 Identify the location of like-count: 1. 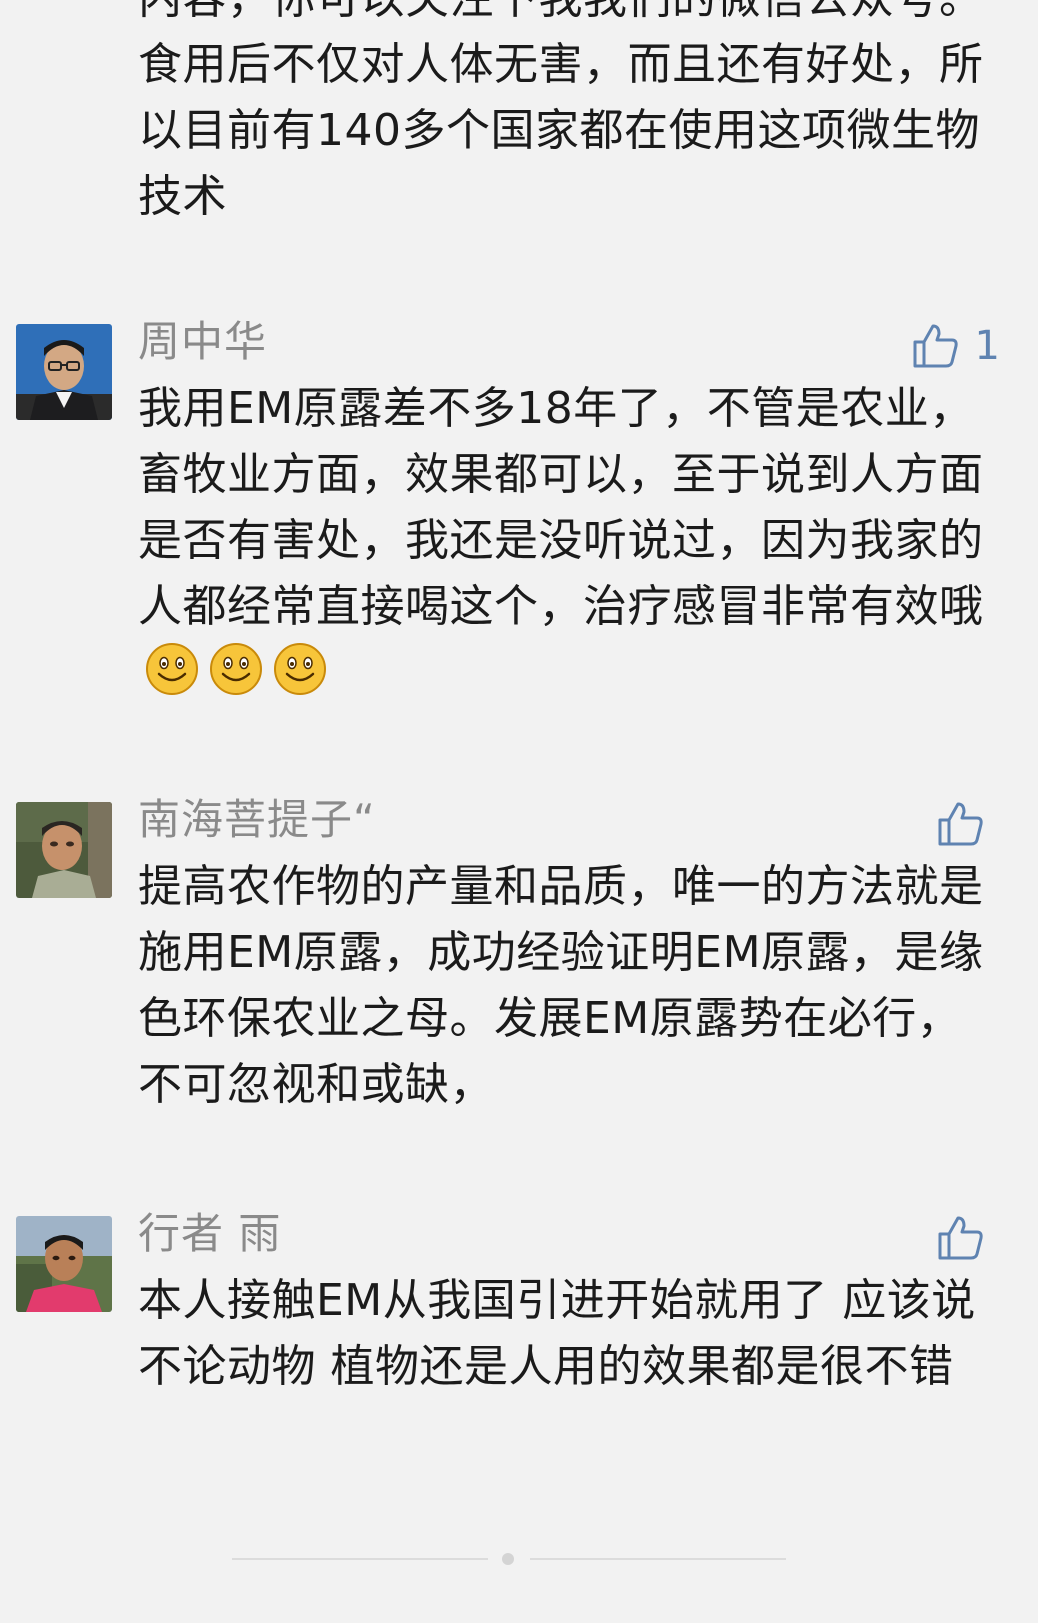
(987, 346).